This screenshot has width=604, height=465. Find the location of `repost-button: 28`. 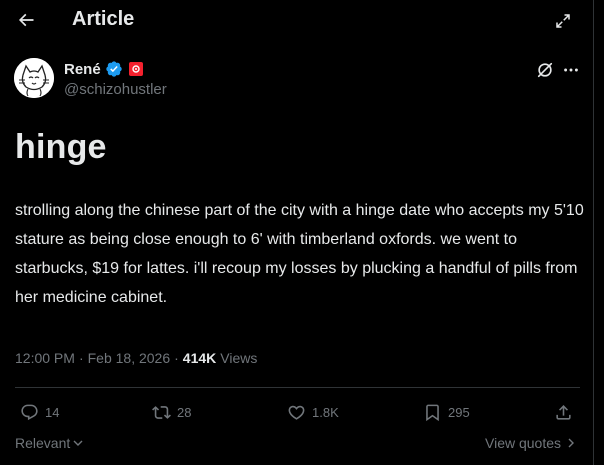

repost-button: 28 is located at coordinates (171, 412).